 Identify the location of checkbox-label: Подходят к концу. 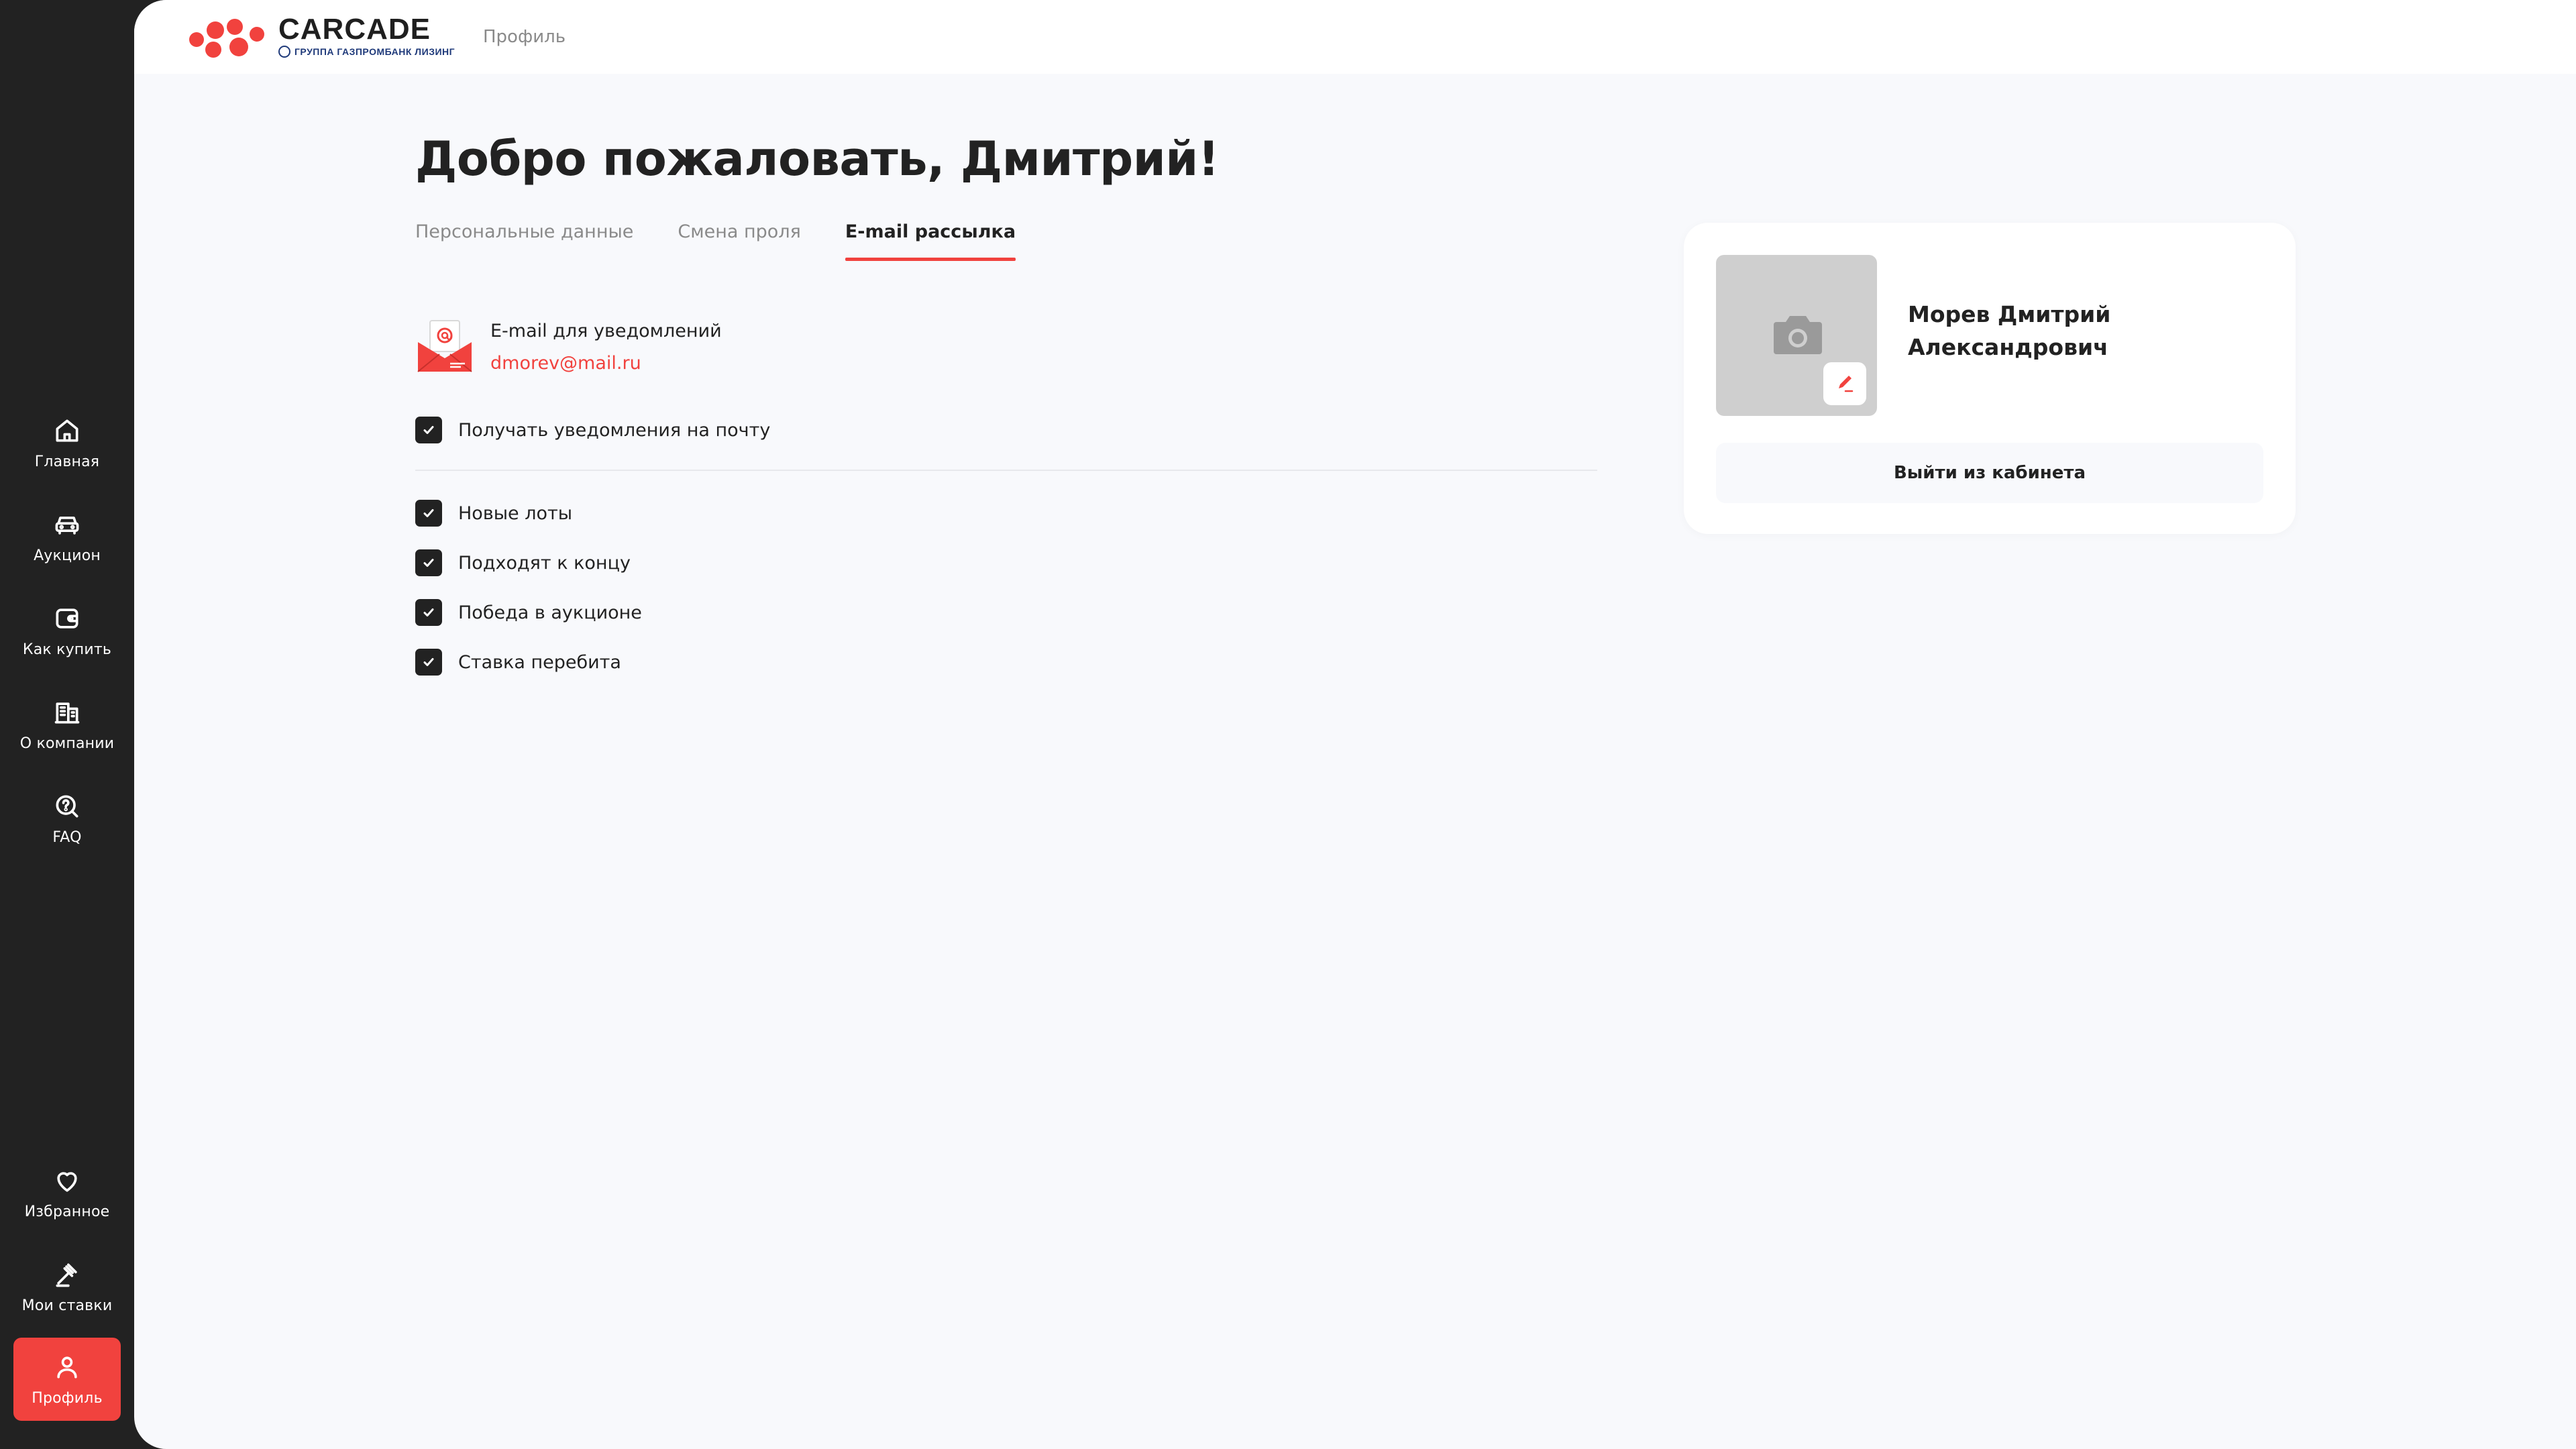
(544, 563).